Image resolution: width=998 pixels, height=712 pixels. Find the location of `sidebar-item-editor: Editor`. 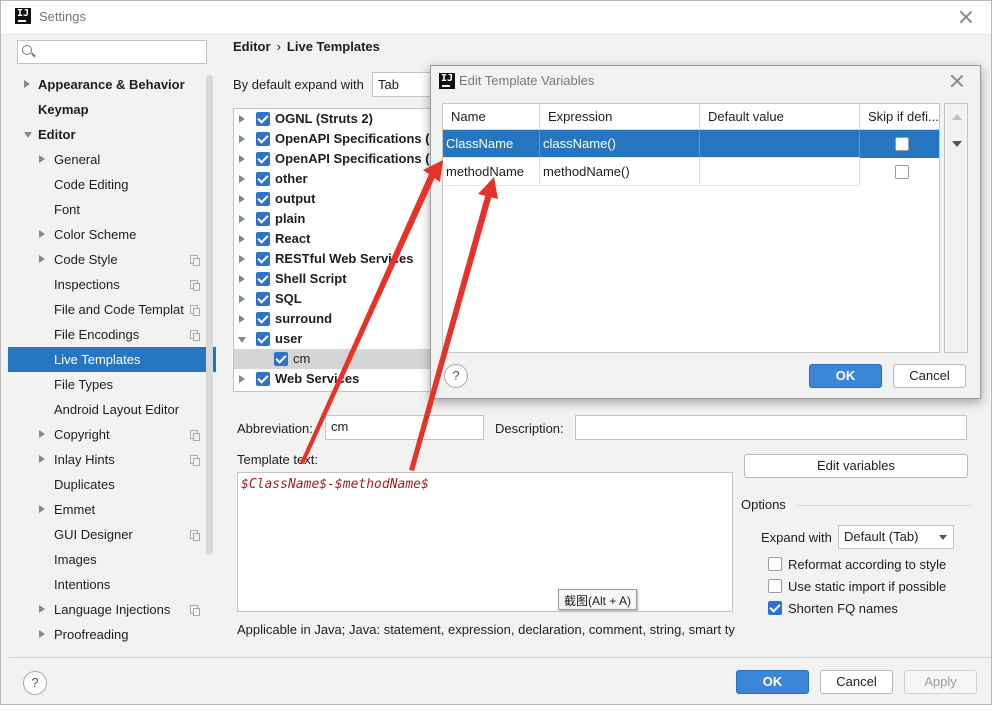

sidebar-item-editor: Editor is located at coordinates (112, 134).